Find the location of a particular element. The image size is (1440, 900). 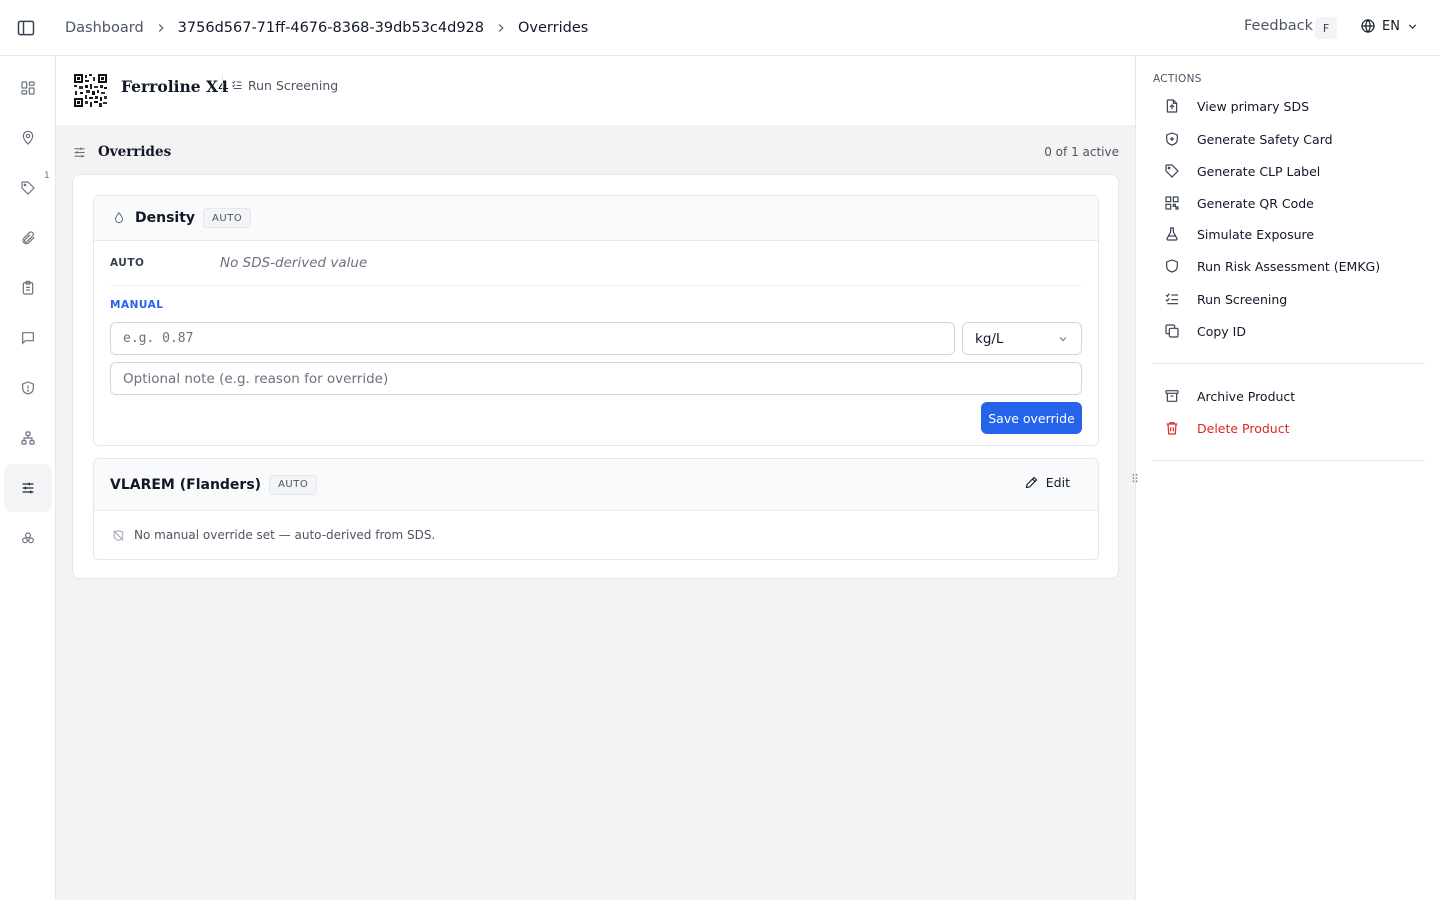

file-upload-icon is located at coordinates (1172, 106).